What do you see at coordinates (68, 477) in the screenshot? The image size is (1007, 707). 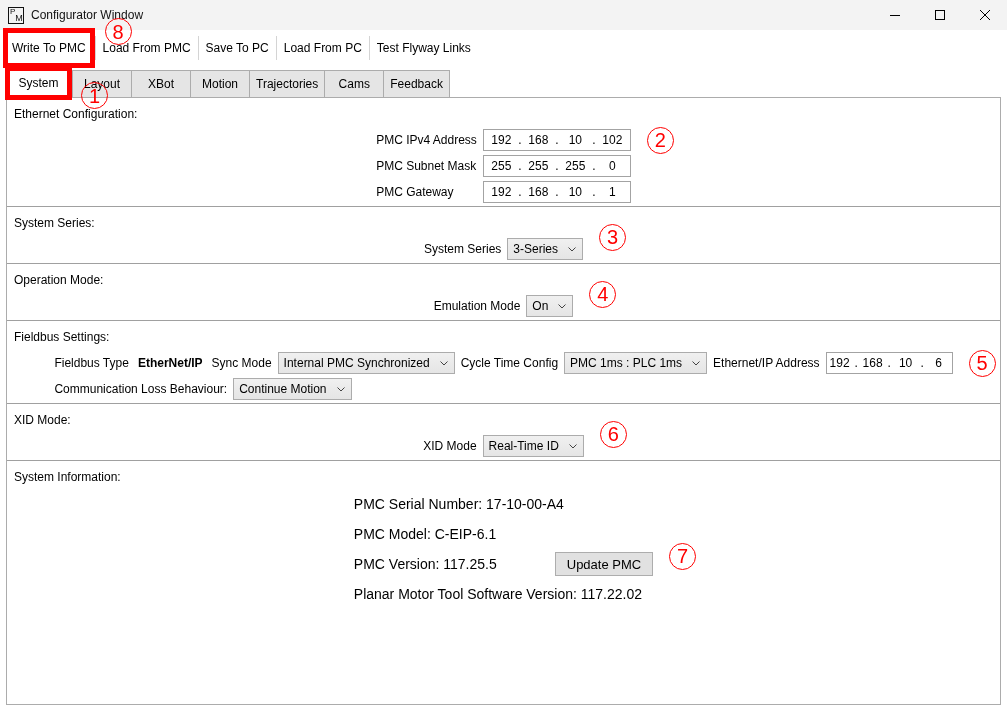 I see `section-heading: System Information:` at bounding box center [68, 477].